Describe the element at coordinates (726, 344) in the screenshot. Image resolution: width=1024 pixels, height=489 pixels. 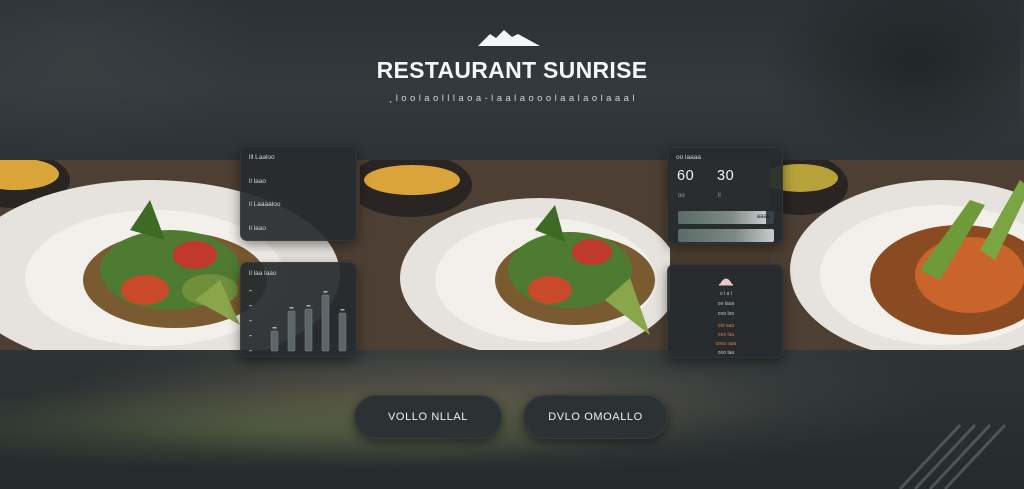
I see `review-line: oooo aaa` at that location.